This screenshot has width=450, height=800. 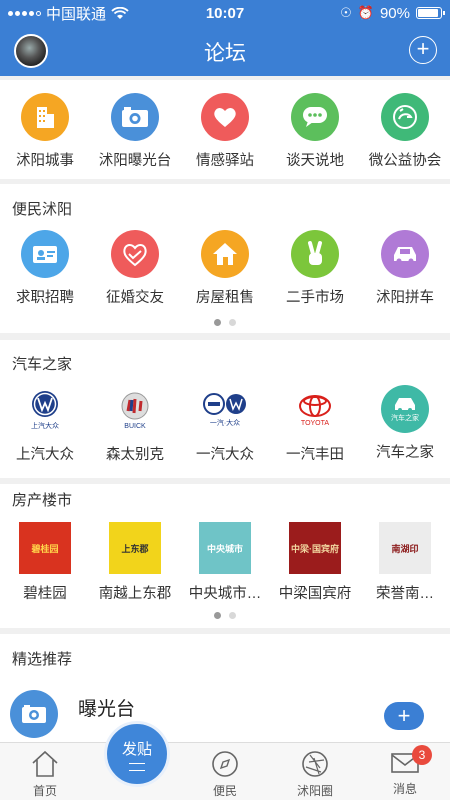 I want to click on aperture-icon, so click(x=315, y=764).